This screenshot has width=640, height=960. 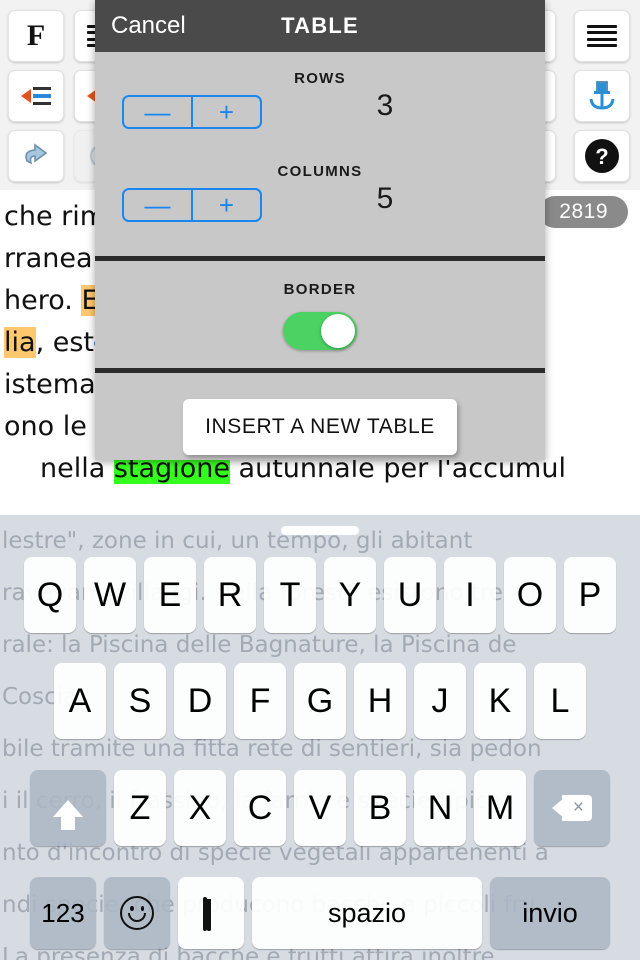 I want to click on key-d: D, so click(x=200, y=701).